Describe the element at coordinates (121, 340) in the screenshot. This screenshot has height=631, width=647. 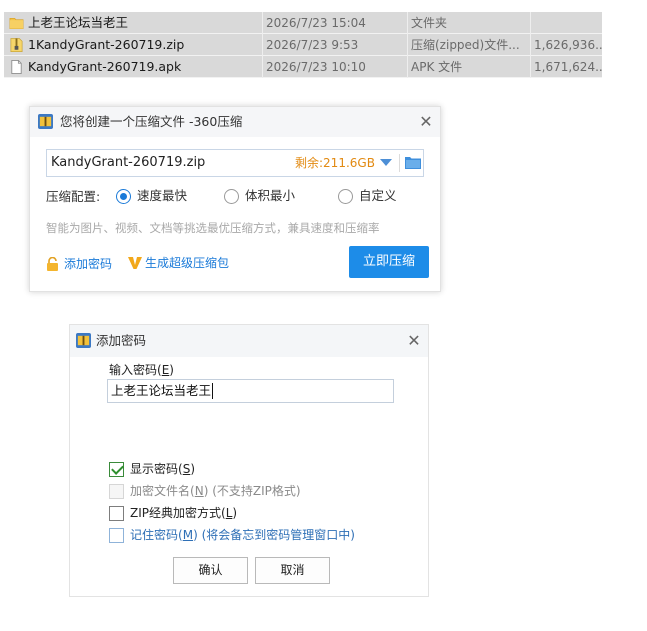
I see `password-dialog-title: 添加密码` at that location.